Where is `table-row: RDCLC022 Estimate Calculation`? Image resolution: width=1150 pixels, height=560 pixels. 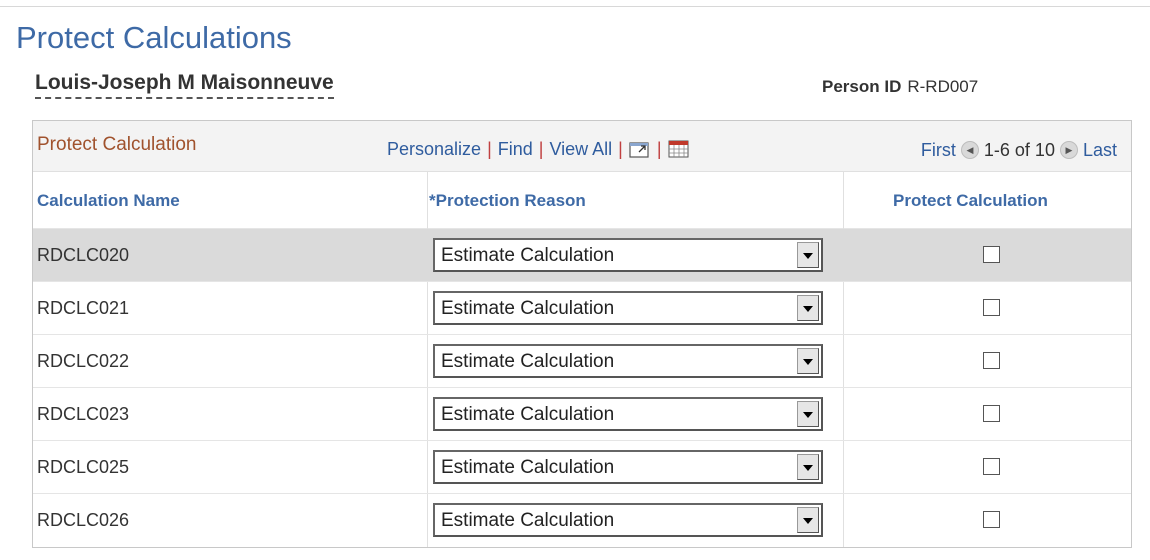
table-row: RDCLC022 Estimate Calculation is located at coordinates (582, 361).